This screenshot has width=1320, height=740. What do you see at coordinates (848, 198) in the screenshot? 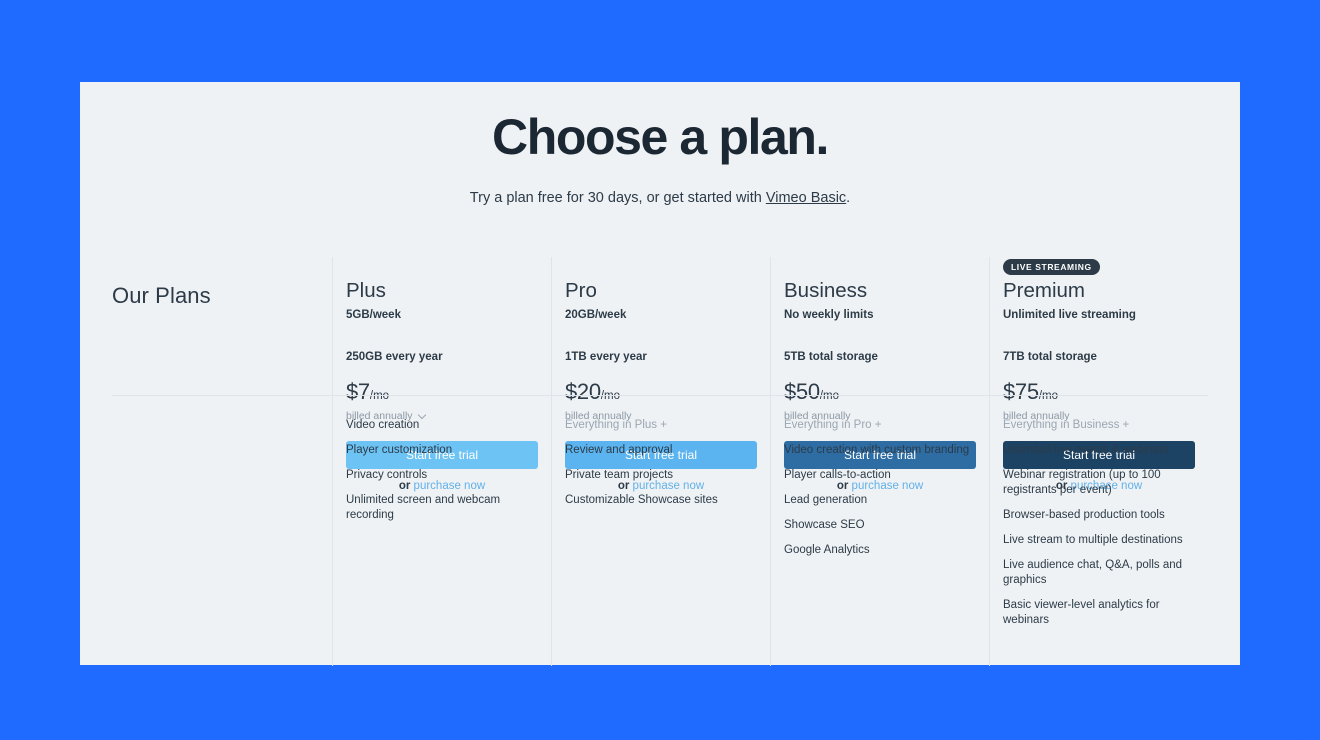
I see `subtitle-suffix: .` at bounding box center [848, 198].